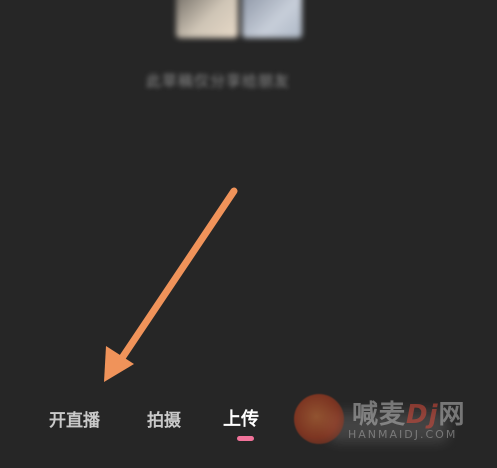  What do you see at coordinates (241, 20) in the screenshot?
I see `draft-thumbnail` at bounding box center [241, 20].